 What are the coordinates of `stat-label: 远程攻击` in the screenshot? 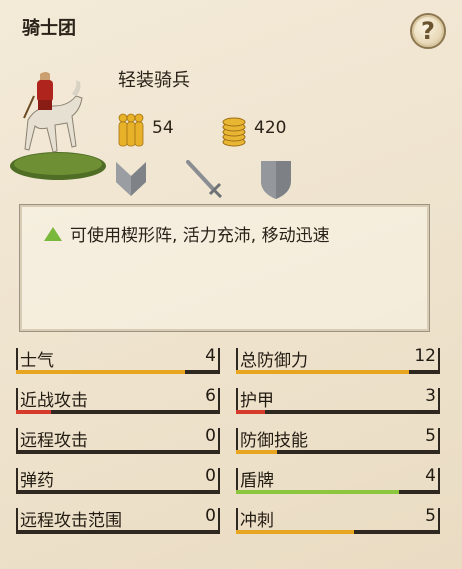 It's located at (54, 441).